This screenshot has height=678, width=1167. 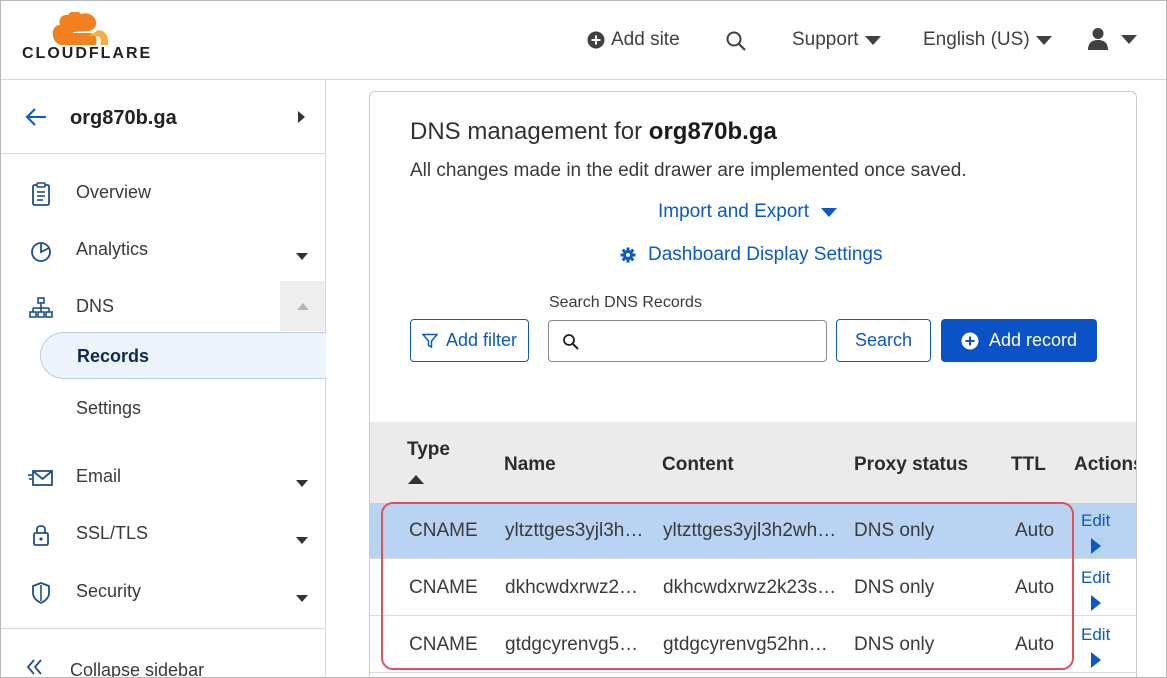 What do you see at coordinates (687, 341) in the screenshot?
I see `search-dns-input` at bounding box center [687, 341].